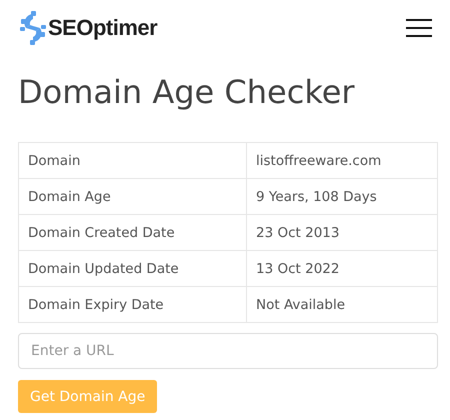  What do you see at coordinates (419, 28) in the screenshot?
I see `menu-icon` at bounding box center [419, 28].